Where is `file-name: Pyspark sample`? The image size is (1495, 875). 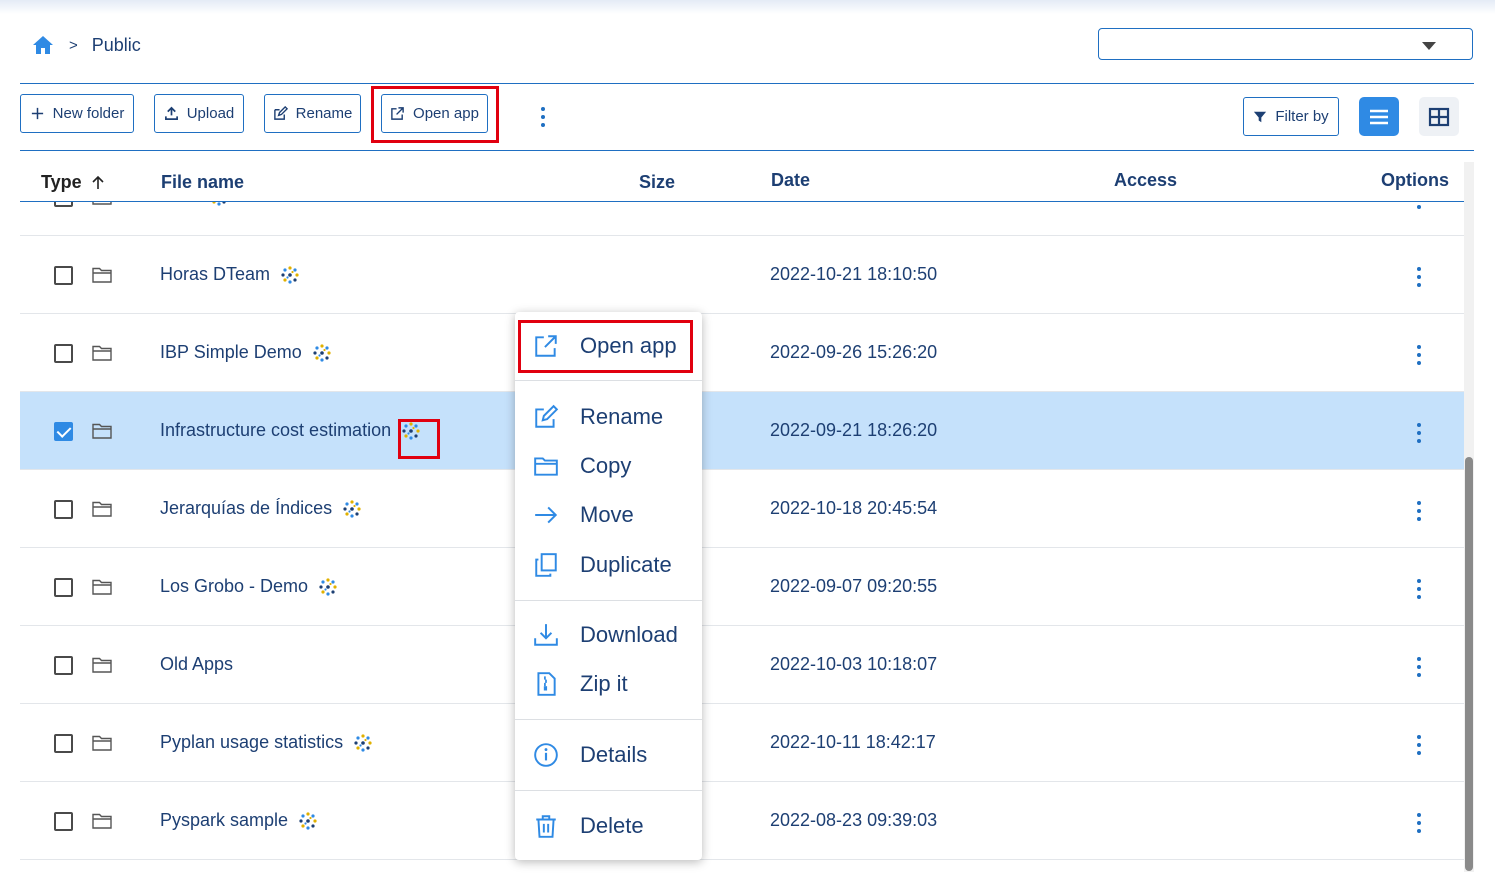 file-name: Pyspark sample is located at coordinates (239, 820).